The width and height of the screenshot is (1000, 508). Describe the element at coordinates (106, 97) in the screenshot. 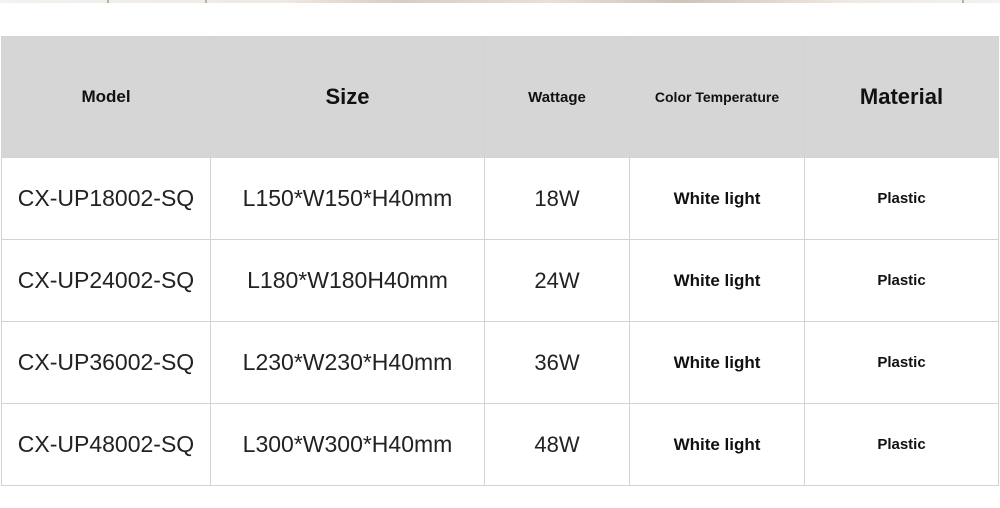

I see `header-model: Model` at that location.